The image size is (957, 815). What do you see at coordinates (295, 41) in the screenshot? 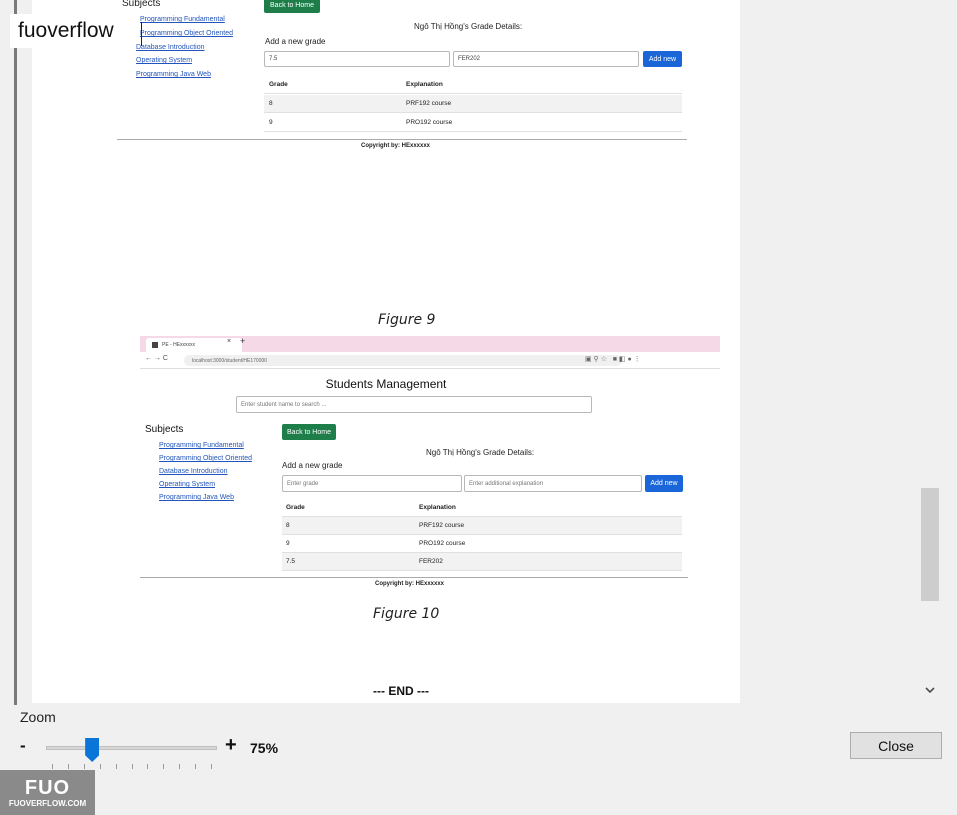
I see `fig9-add-title: Add a new grade` at bounding box center [295, 41].